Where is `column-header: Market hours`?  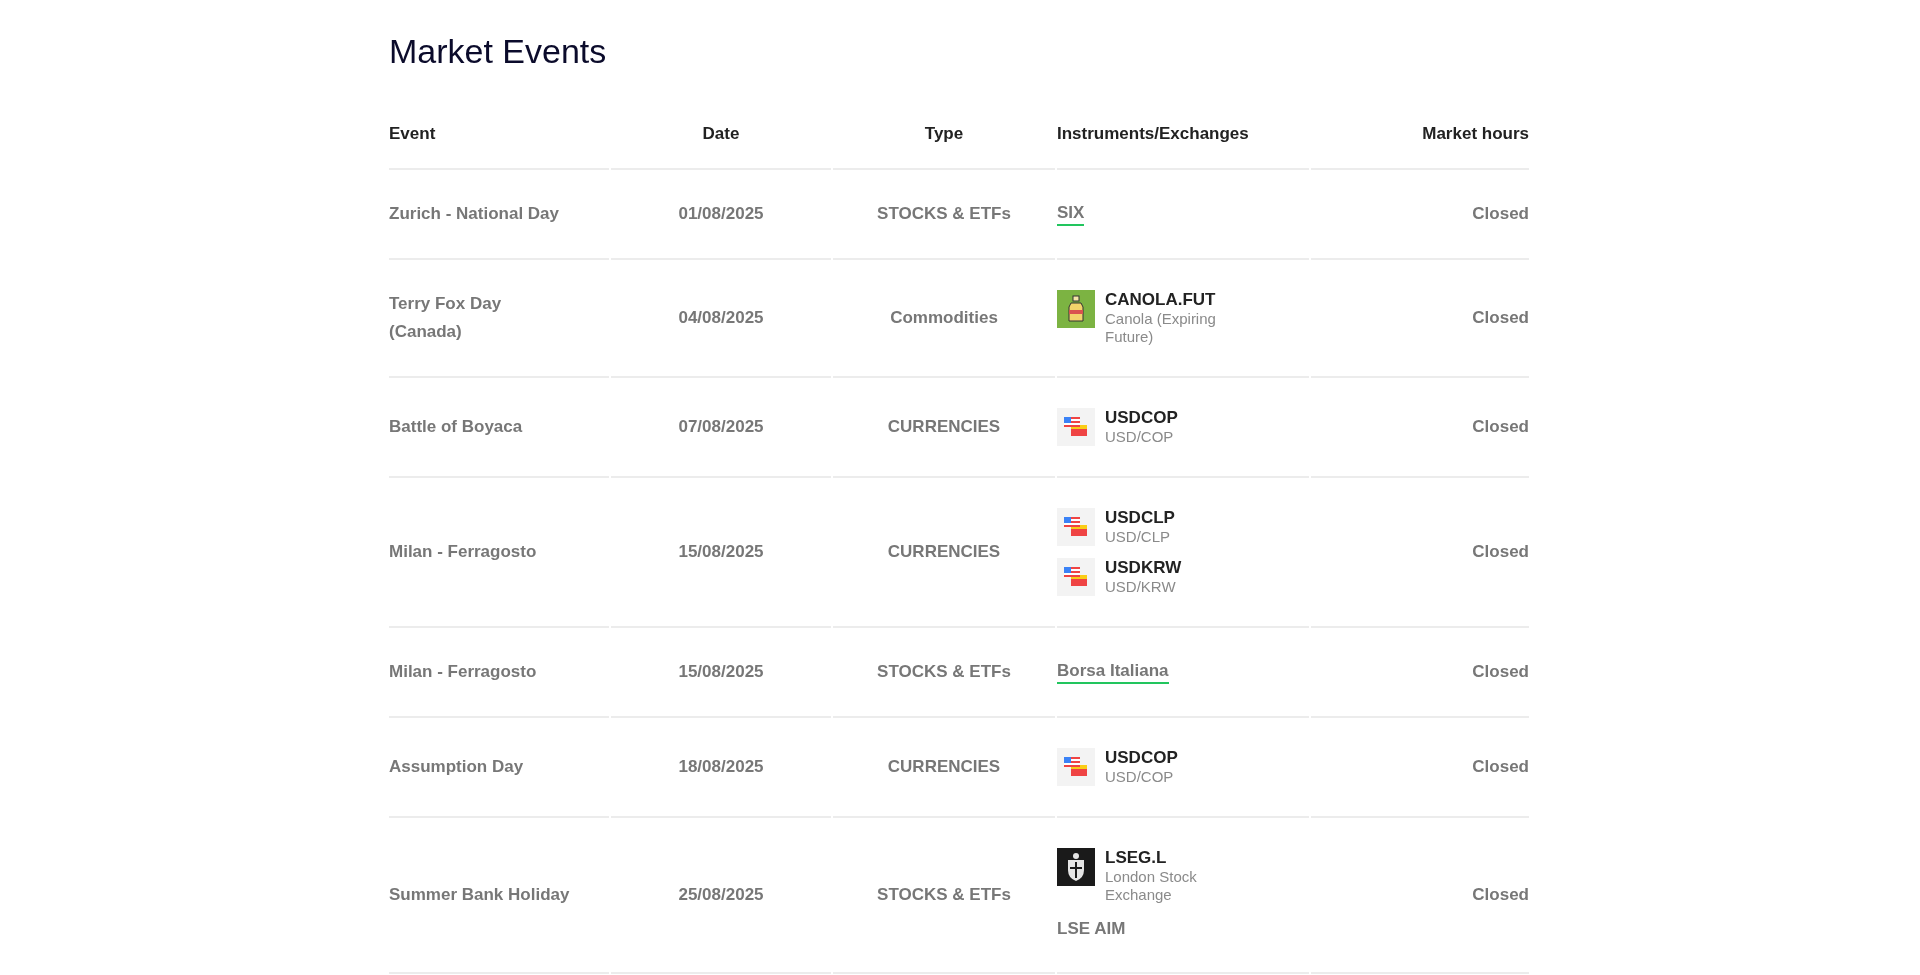
column-header: Market hours is located at coordinates (1475, 133).